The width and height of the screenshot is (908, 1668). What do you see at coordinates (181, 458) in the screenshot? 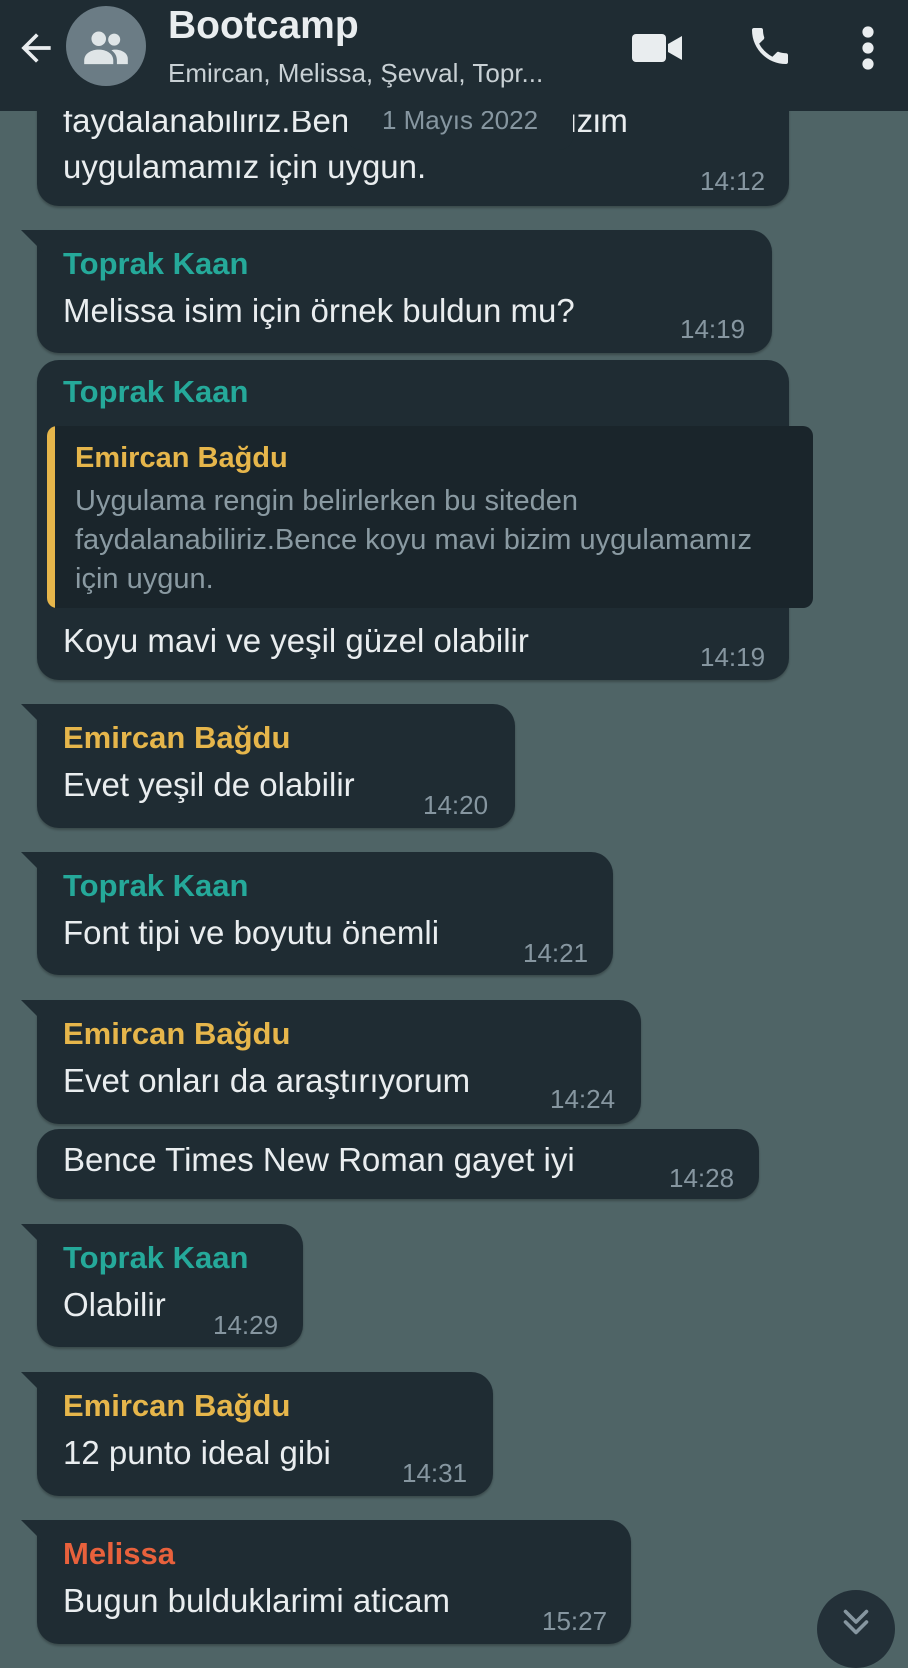
I see `quoted-sender: Emircan Bağdu` at bounding box center [181, 458].